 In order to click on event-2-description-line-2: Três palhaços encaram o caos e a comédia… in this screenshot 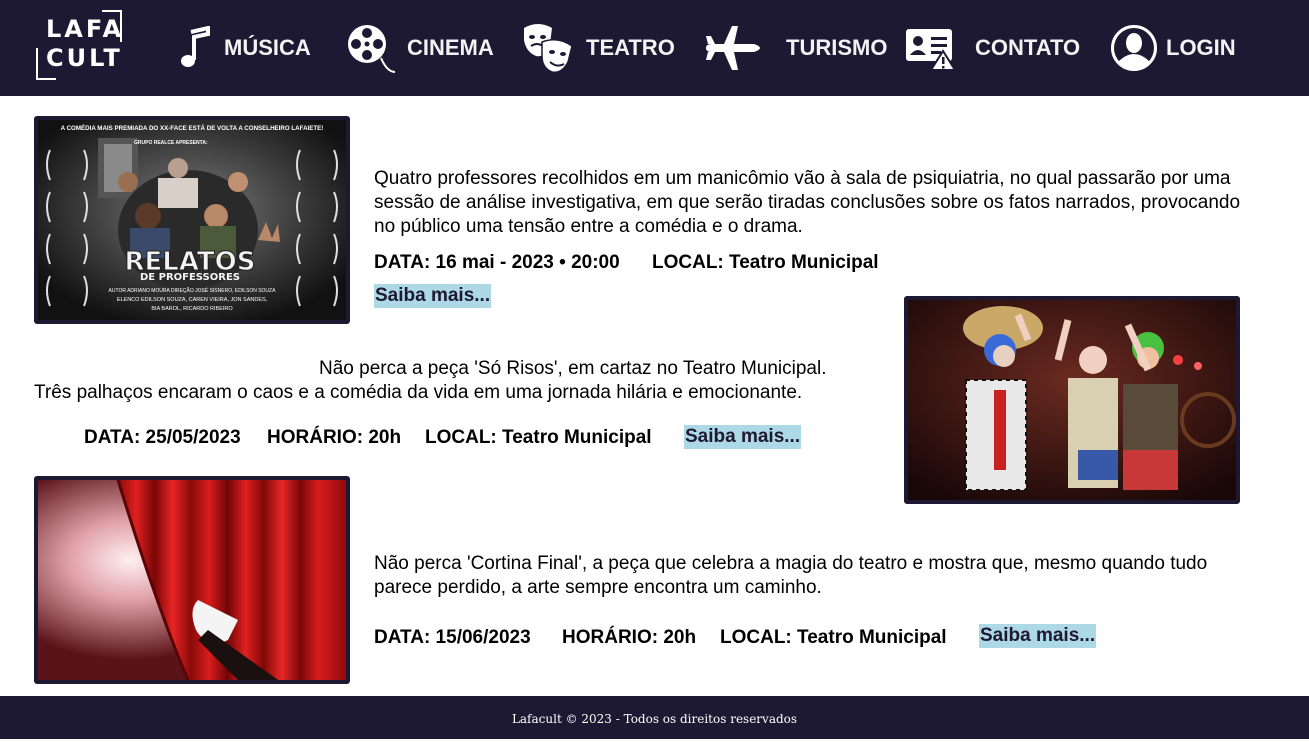, I will do `click(418, 392)`.